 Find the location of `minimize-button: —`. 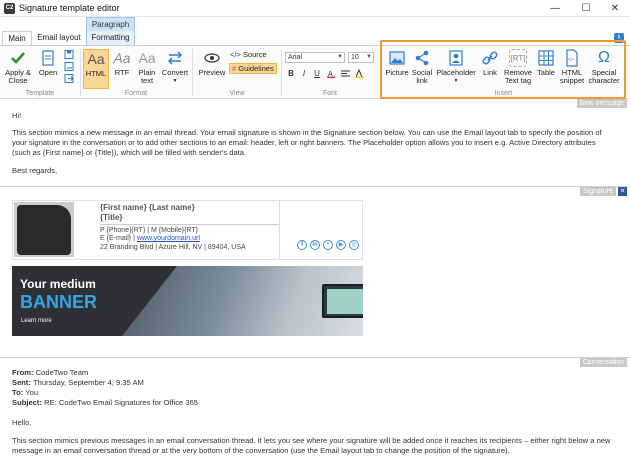

minimize-button: — is located at coordinates (555, 8).